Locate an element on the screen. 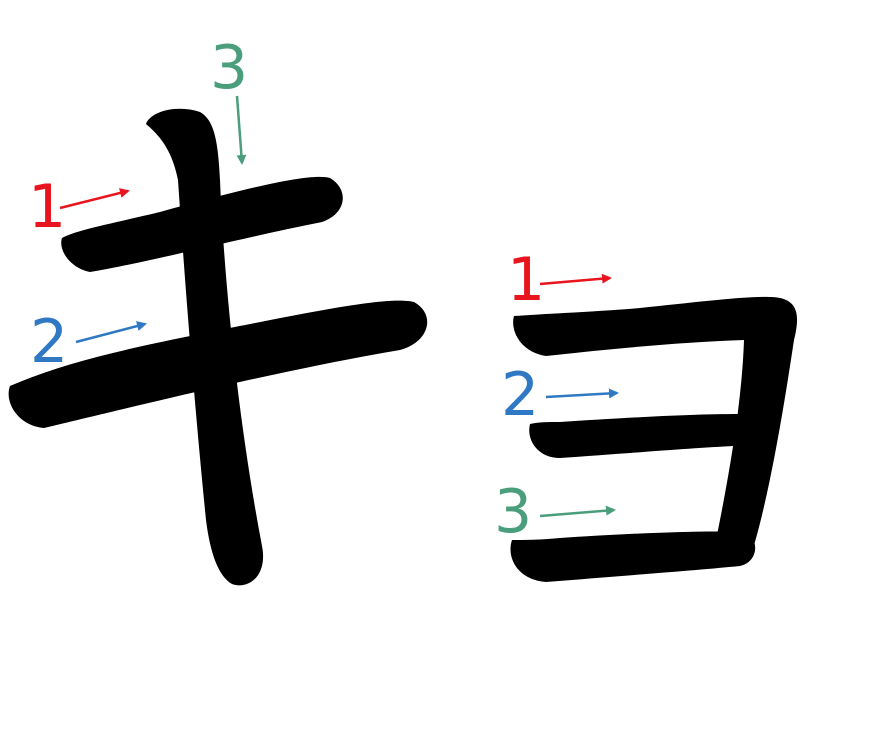 This screenshot has height=739, width=880. yo-order-label-1: 1 is located at coordinates (526, 280).